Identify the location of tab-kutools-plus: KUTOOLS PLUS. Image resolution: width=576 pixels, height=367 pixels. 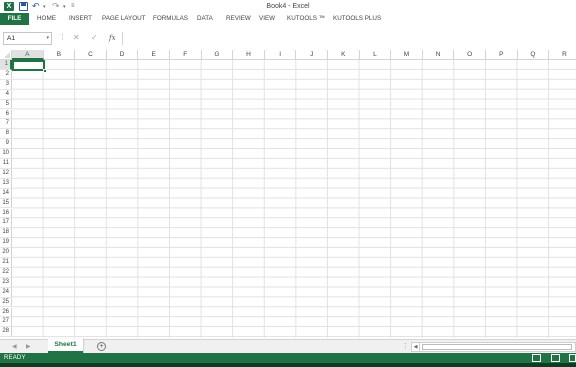
(357, 19).